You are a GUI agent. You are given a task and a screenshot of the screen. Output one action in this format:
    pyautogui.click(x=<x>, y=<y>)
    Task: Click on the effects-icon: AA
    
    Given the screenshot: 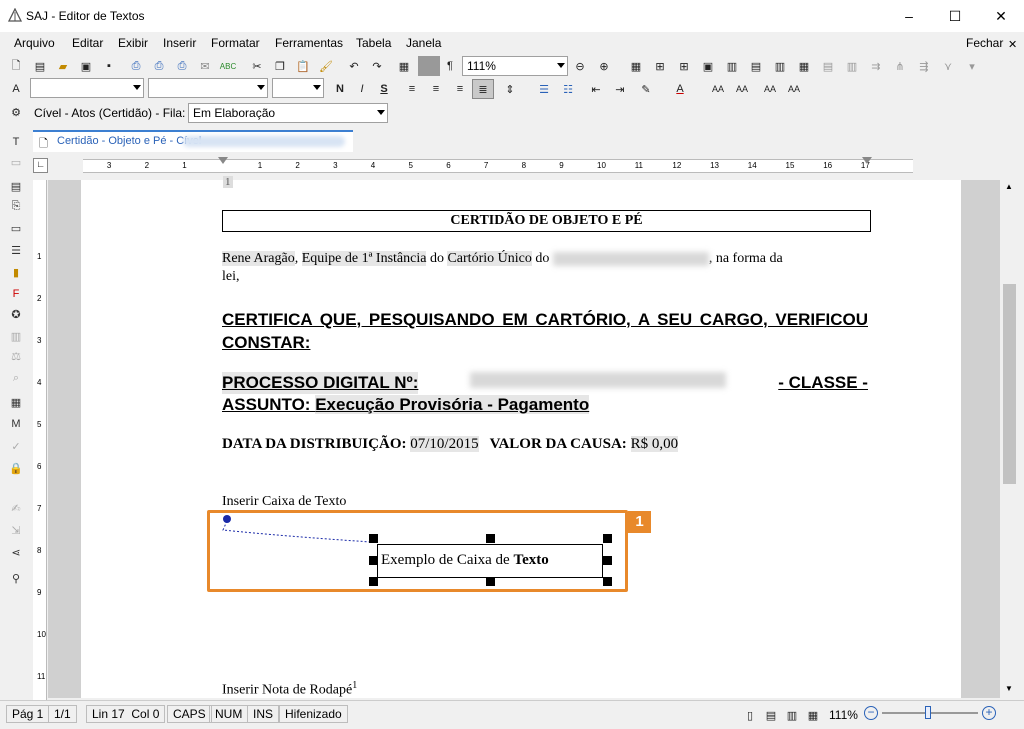 What is the action you would take?
    pyautogui.click(x=794, y=89)
    